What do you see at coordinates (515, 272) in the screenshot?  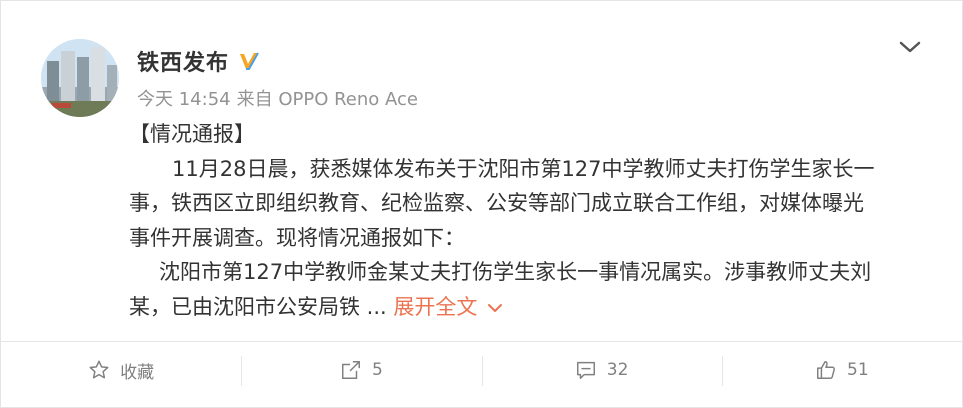 I see `post-text-line: 沈阳市第127中学教师金某丈夫打伤学生家长一事情况属实。涉事教师丈夫刘` at bounding box center [515, 272].